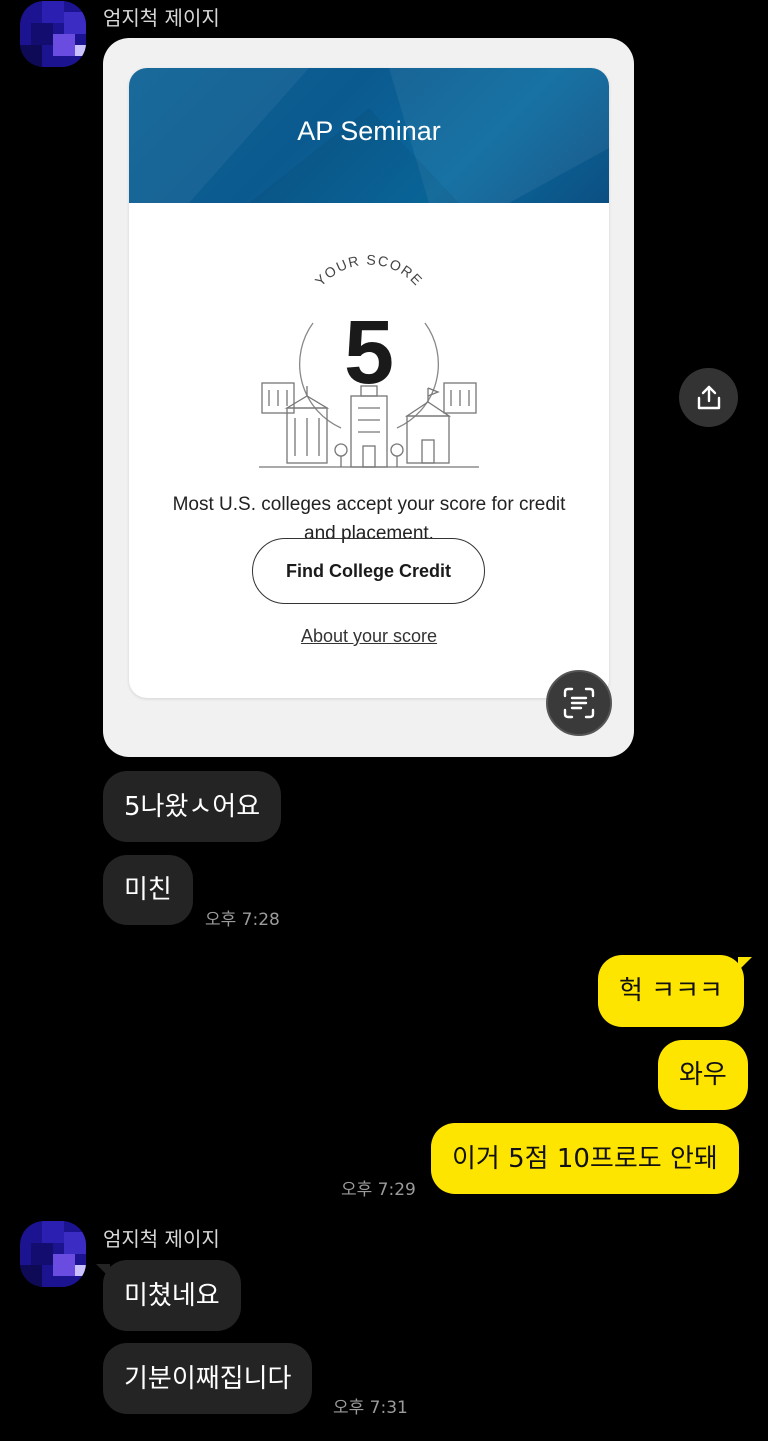 This screenshot has height=1441, width=768. Describe the element at coordinates (172, 1295) in the screenshot. I see `incoming-message: 미쳤네요` at that location.